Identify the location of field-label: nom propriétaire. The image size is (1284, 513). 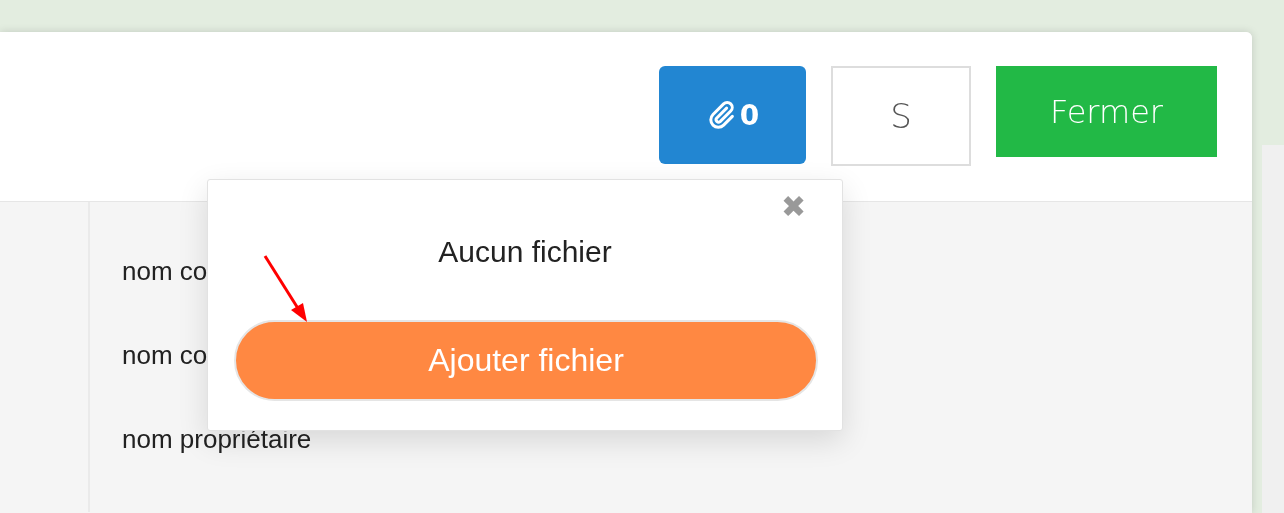
(217, 439).